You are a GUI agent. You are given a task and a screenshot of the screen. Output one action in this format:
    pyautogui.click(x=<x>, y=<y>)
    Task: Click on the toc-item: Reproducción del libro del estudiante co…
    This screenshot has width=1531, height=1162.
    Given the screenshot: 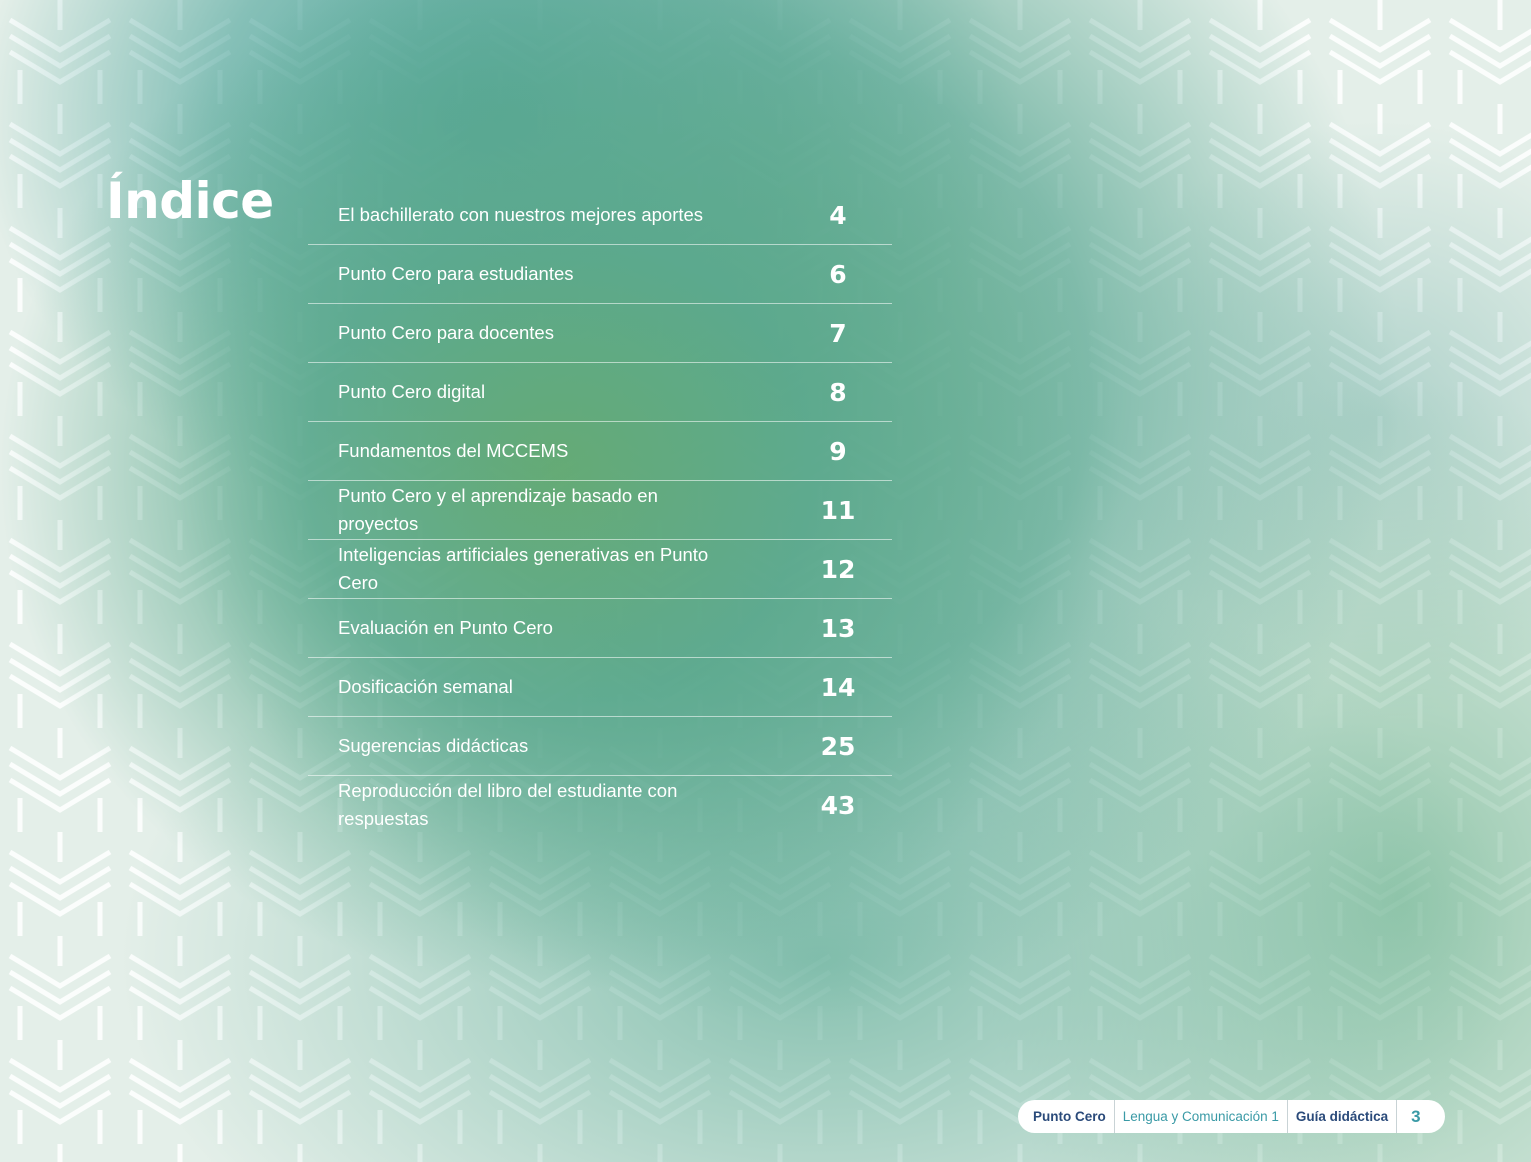 What is the action you would take?
    pyautogui.click(x=600, y=805)
    